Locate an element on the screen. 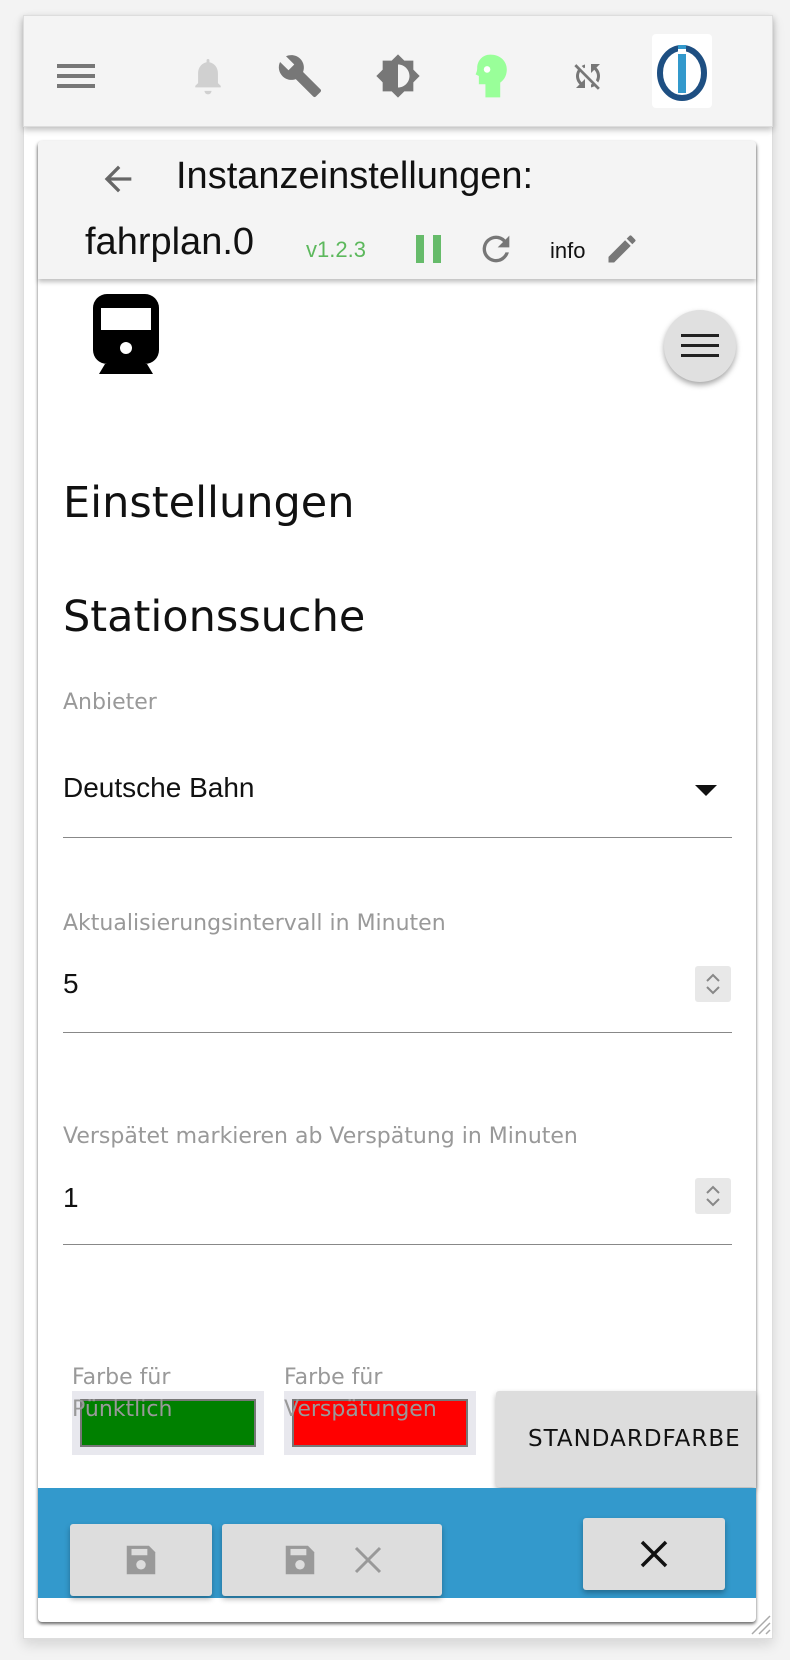 The height and width of the screenshot is (1660, 790). wrench-icon is located at coordinates (300, 76).